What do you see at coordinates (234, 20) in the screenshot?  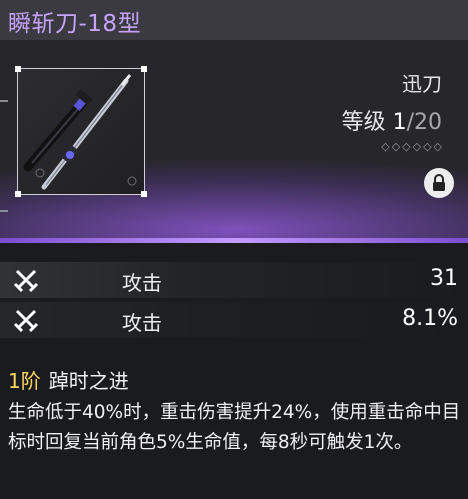 I see `title-bar: 瞬斩刀-18型` at bounding box center [234, 20].